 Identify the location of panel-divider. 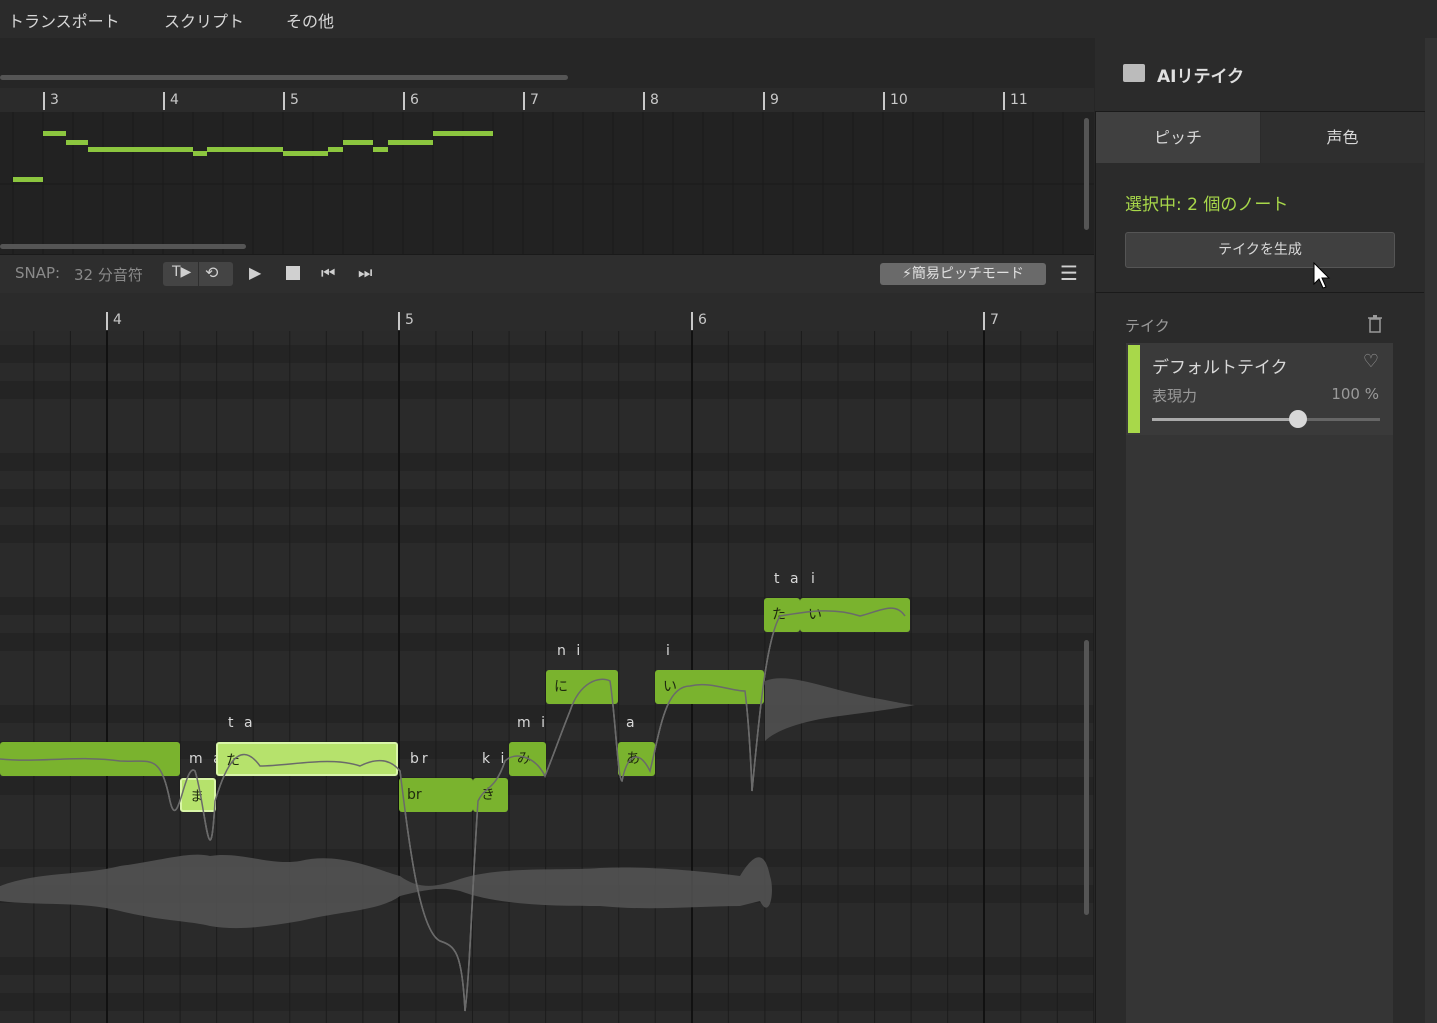
(1260, 292).